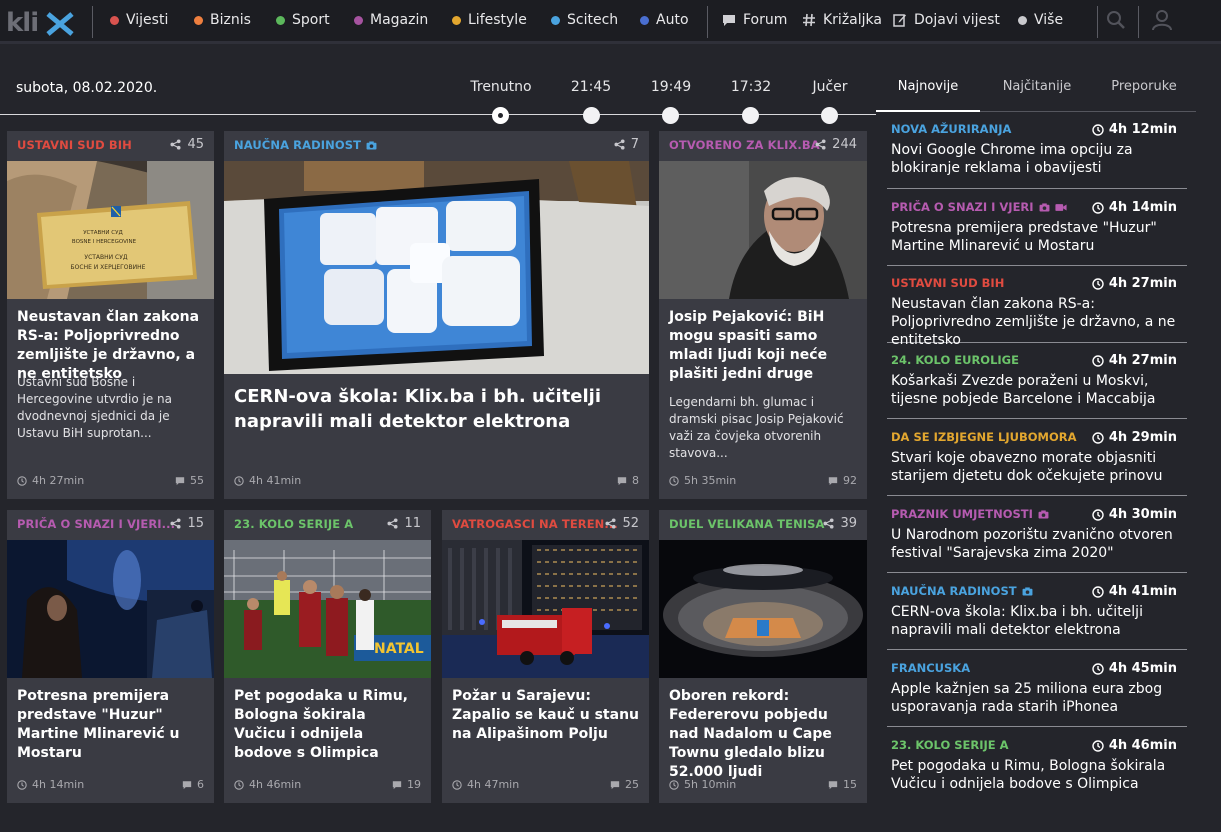 The height and width of the screenshot is (832, 1221). I want to click on card-category: USTAVNI SUD BIH, so click(74, 145).